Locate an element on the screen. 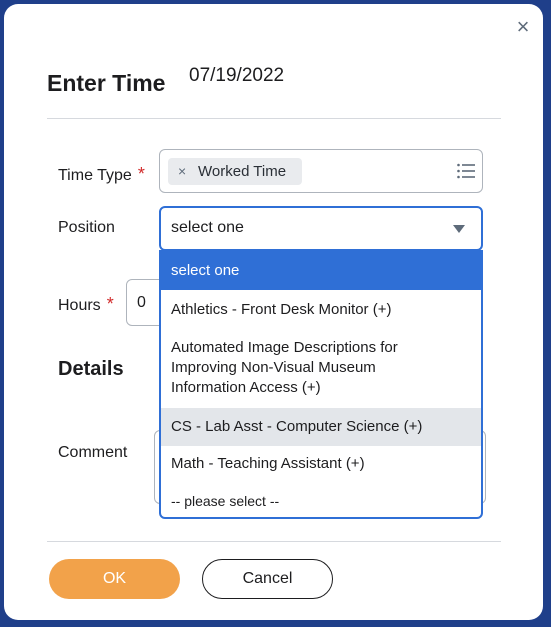  hours-label-text: Hours is located at coordinates (79, 305).